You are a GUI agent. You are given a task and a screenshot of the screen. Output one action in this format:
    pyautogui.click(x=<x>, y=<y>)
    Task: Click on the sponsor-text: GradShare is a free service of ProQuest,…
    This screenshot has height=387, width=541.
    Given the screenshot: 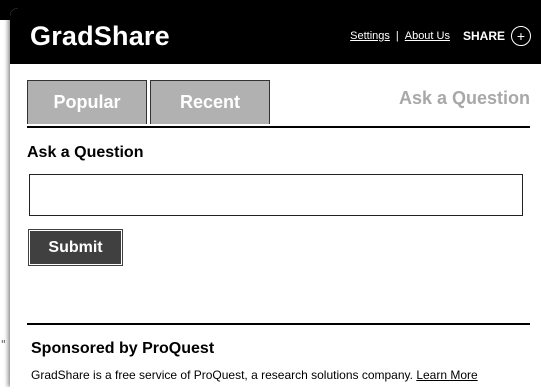 What is the action you would take?
    pyautogui.click(x=254, y=375)
    